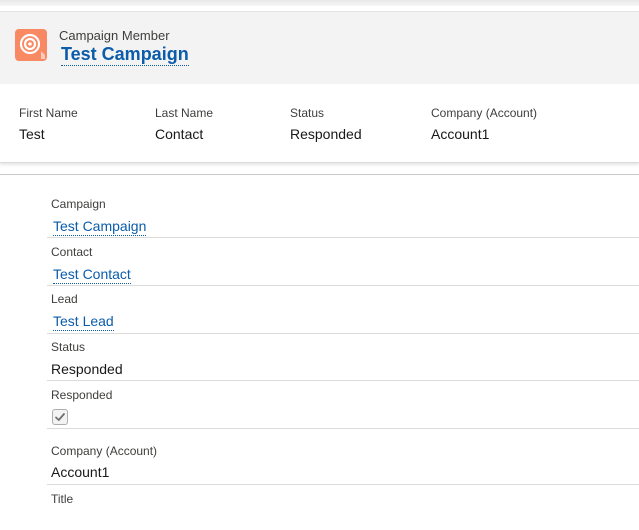 This screenshot has width=639, height=530. What do you see at coordinates (343, 213) in the screenshot?
I see `field-campaign: Campaign Test Campaign` at bounding box center [343, 213].